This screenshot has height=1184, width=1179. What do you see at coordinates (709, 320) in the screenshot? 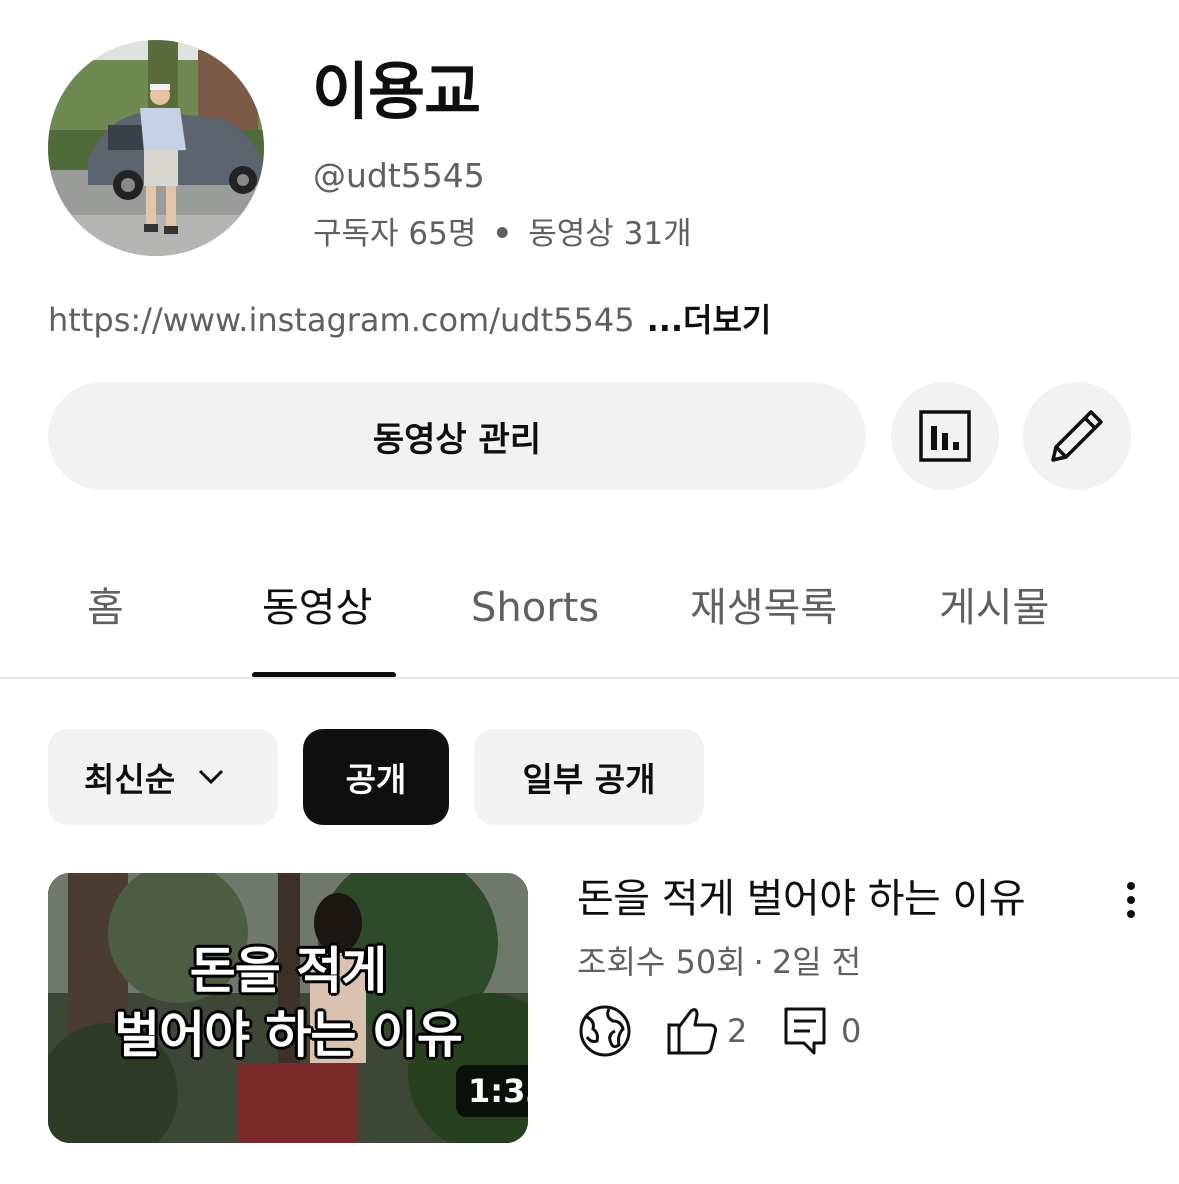
I see `more-link: ...더보기` at bounding box center [709, 320].